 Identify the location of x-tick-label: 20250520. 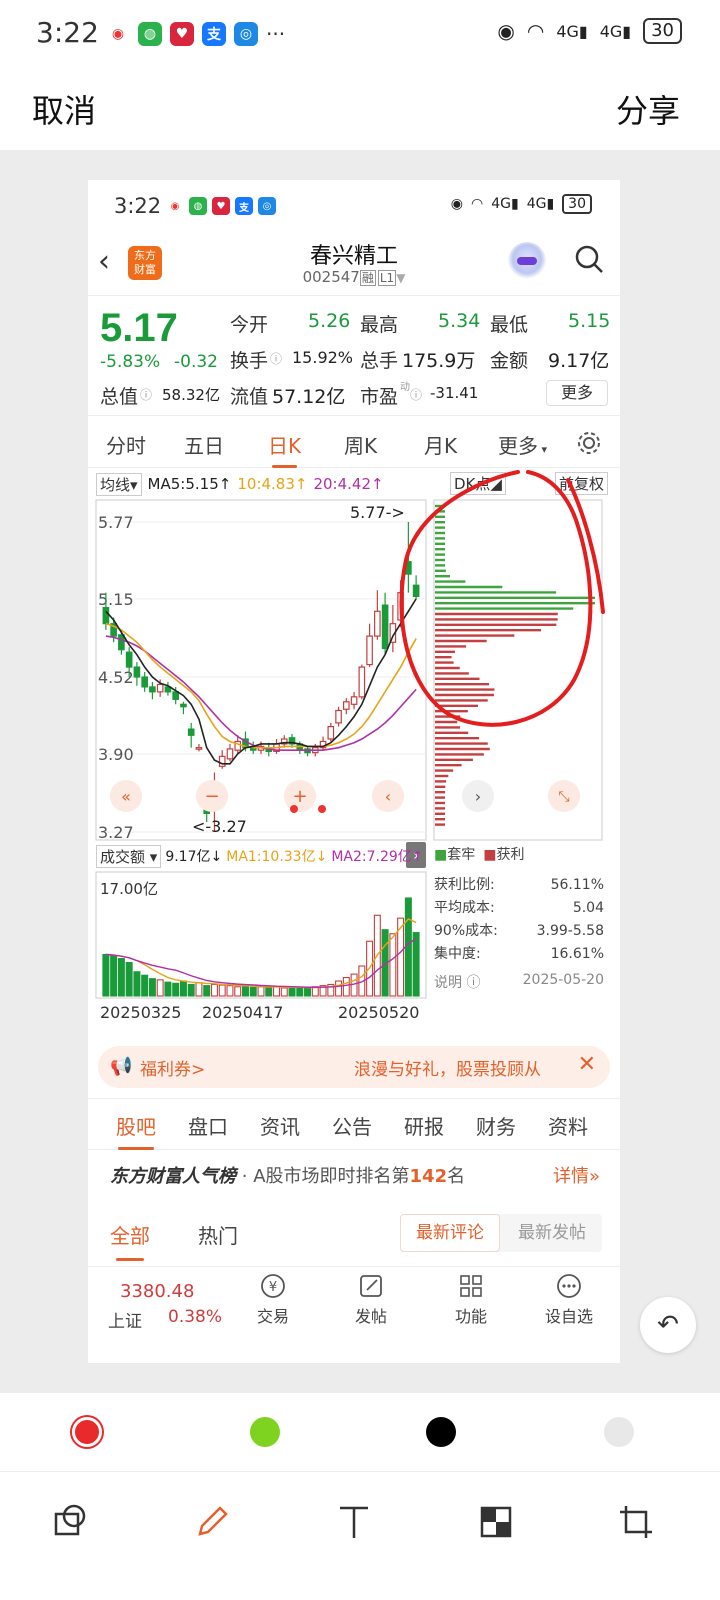
(378, 1012).